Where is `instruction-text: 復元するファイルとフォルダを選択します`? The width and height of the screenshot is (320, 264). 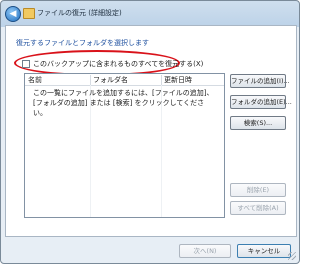 instruction-text: 復元するファイルとフォルダを選択します is located at coordinates (82, 43).